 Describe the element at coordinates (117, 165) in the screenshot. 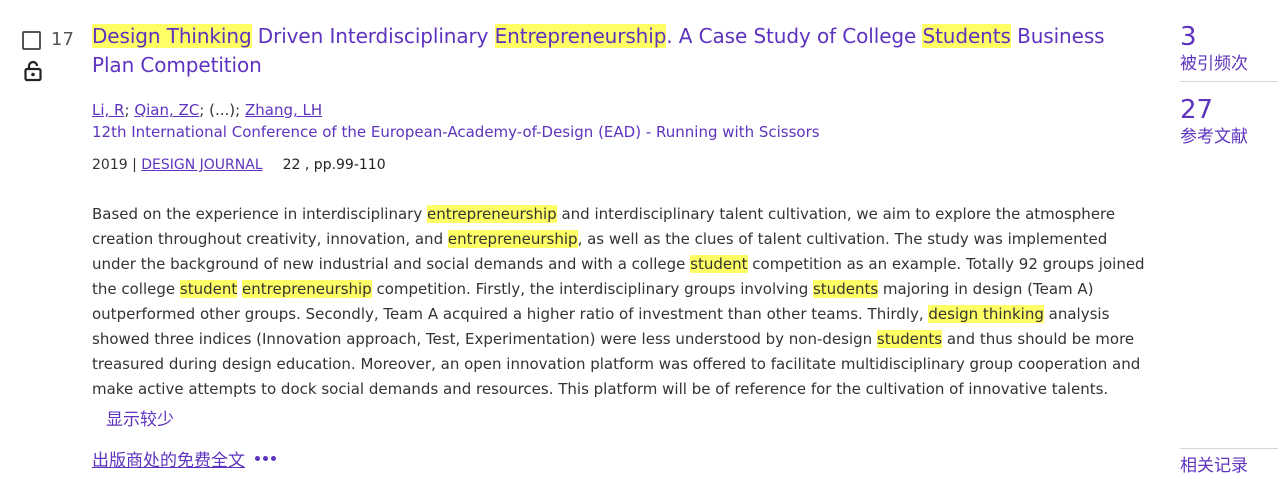

I see `publication-year: 2019 |` at that location.